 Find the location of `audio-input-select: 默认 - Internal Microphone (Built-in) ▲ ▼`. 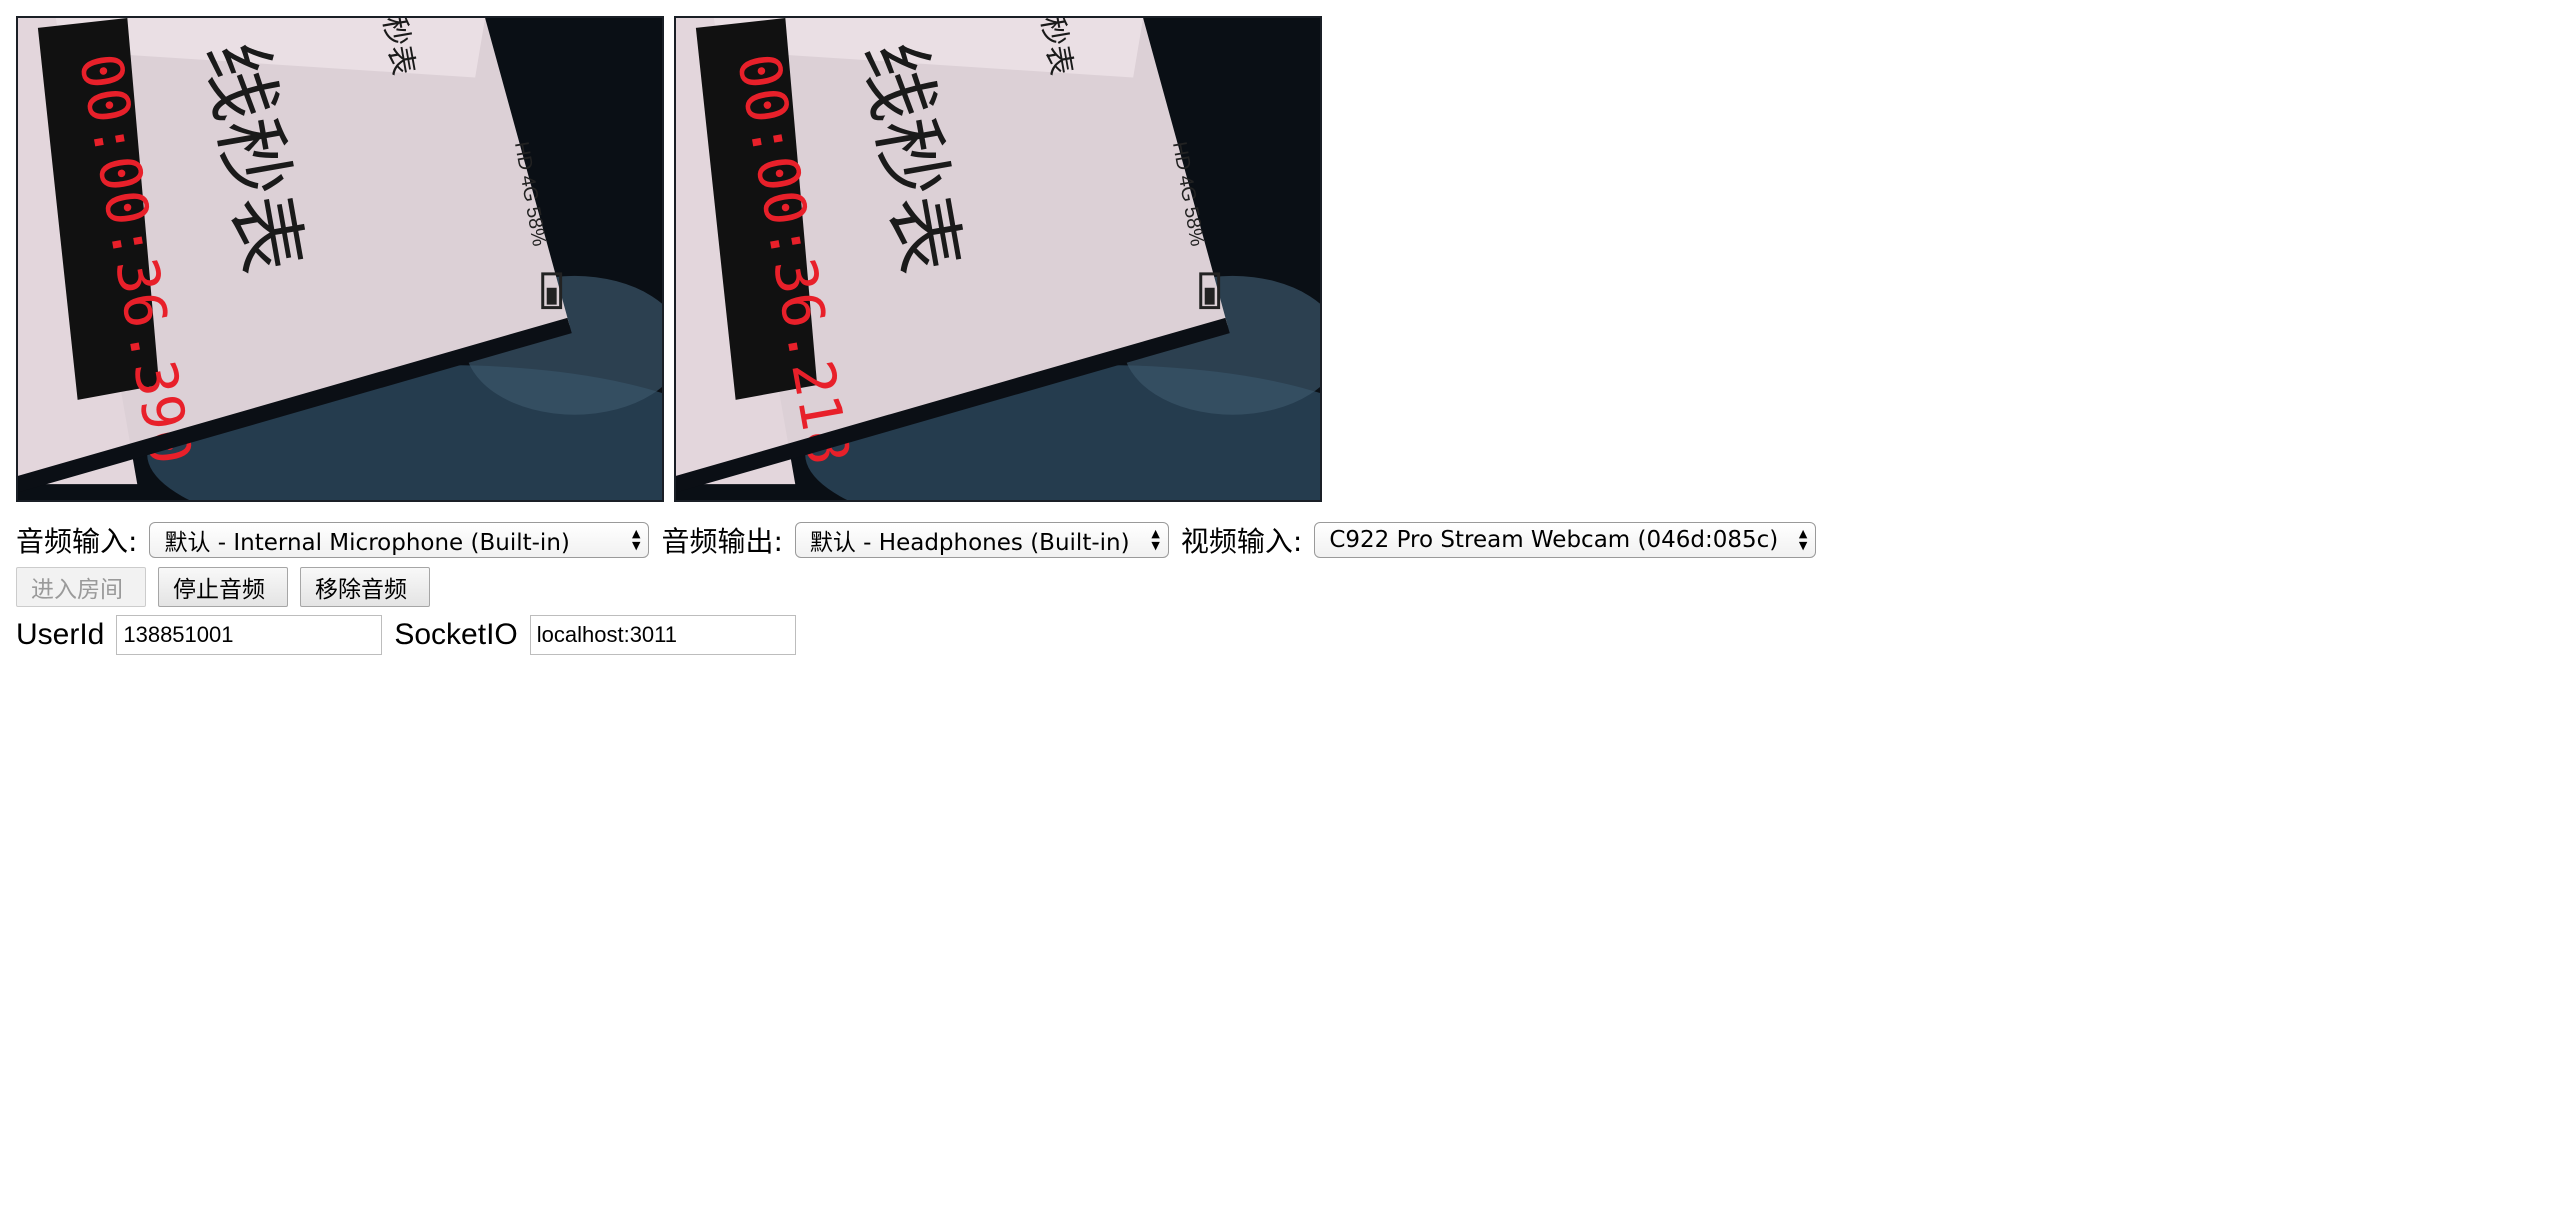

audio-input-select: 默认 - Internal Microphone (Built-in) ▲ ▼ is located at coordinates (399, 540).